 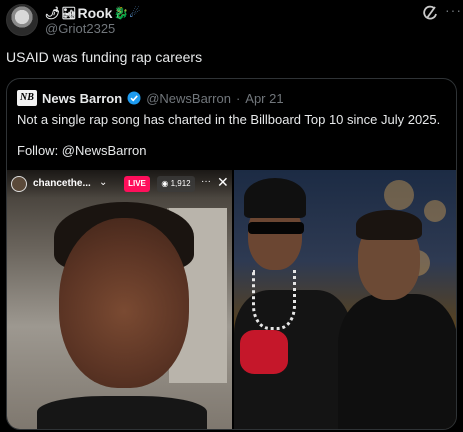 I want to click on comet-emoji: ☄, so click(x=135, y=13).